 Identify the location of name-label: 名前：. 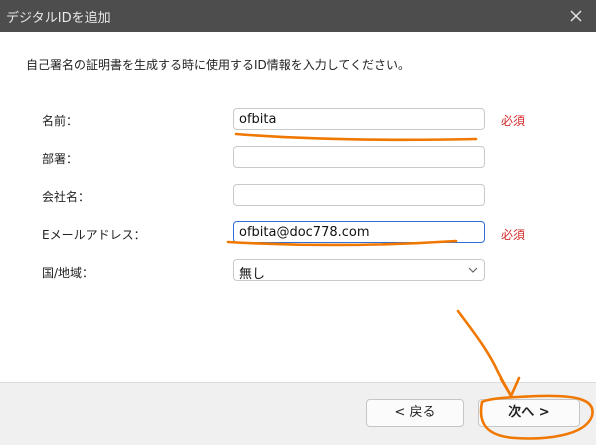
(60, 121).